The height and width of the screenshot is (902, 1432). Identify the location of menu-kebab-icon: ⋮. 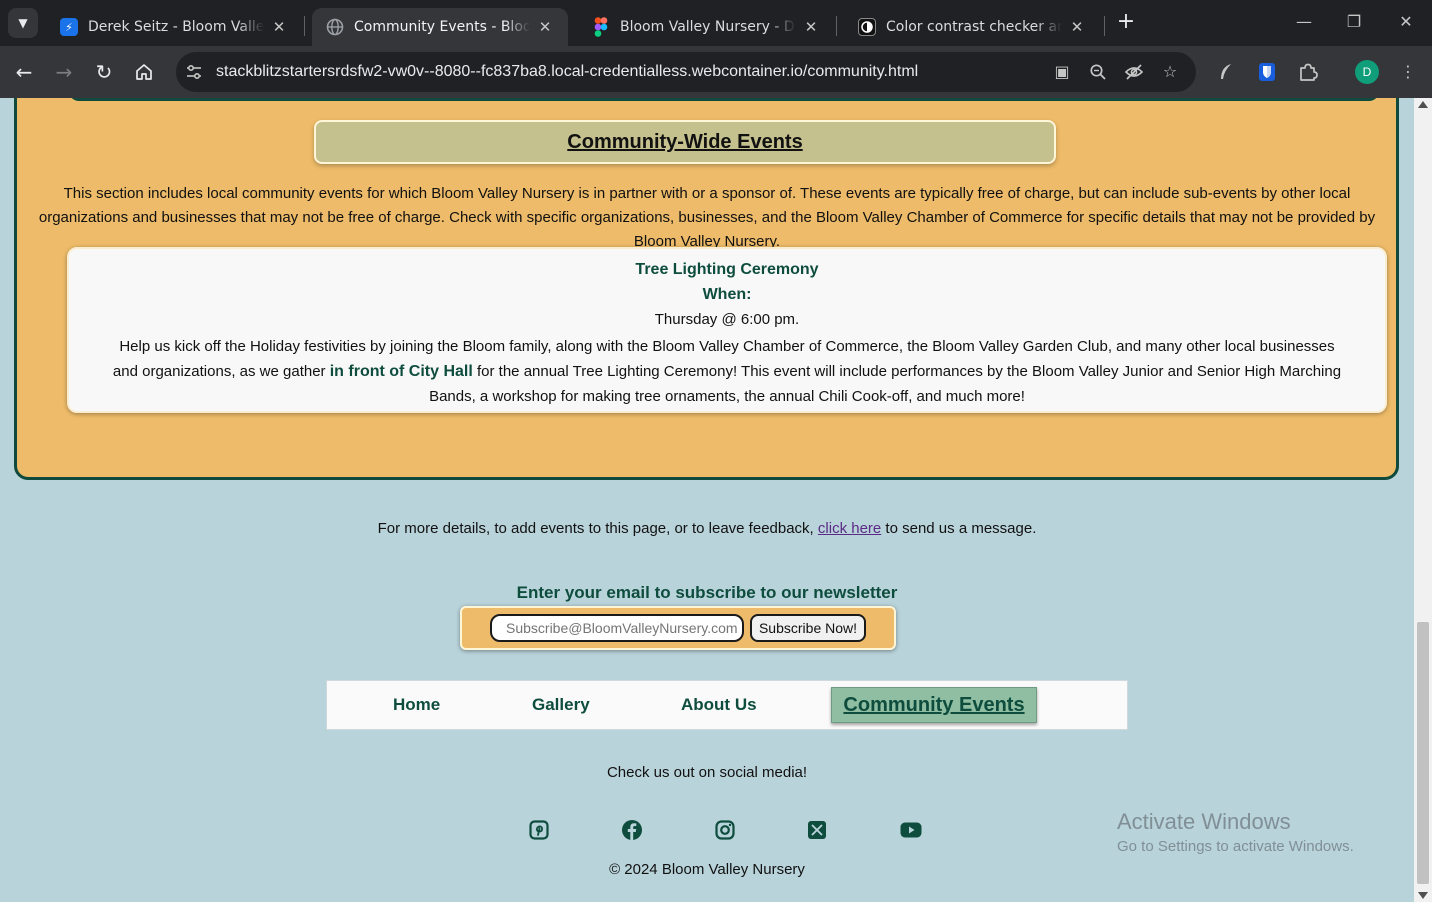
(1408, 72).